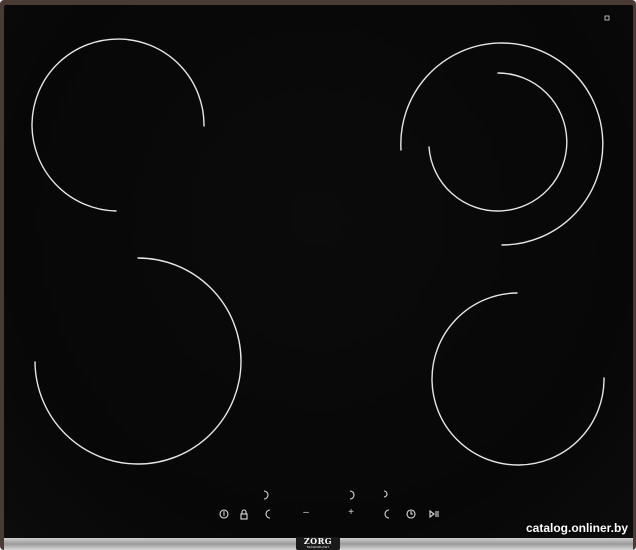  Describe the element at coordinates (498, 142) in the screenshot. I see `zone-top-right-inner` at that location.